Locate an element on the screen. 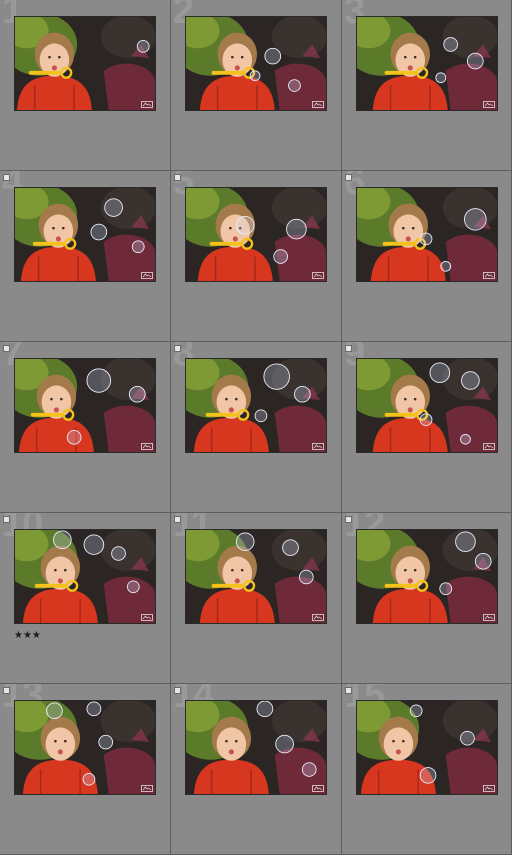  star-rating: ★★★ is located at coordinates (27, 635).